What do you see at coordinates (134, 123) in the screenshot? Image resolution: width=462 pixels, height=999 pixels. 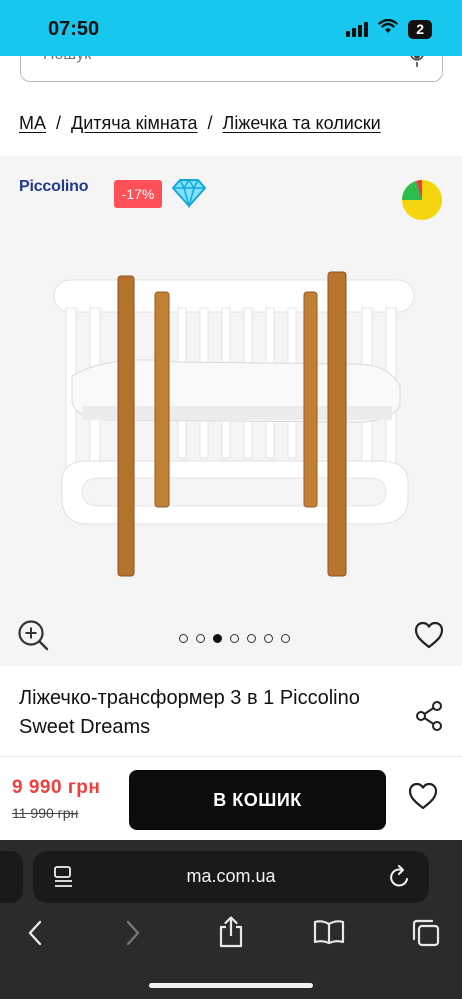 I see `breadcrumb-link-kids-room: Дитяча кімната` at bounding box center [134, 123].